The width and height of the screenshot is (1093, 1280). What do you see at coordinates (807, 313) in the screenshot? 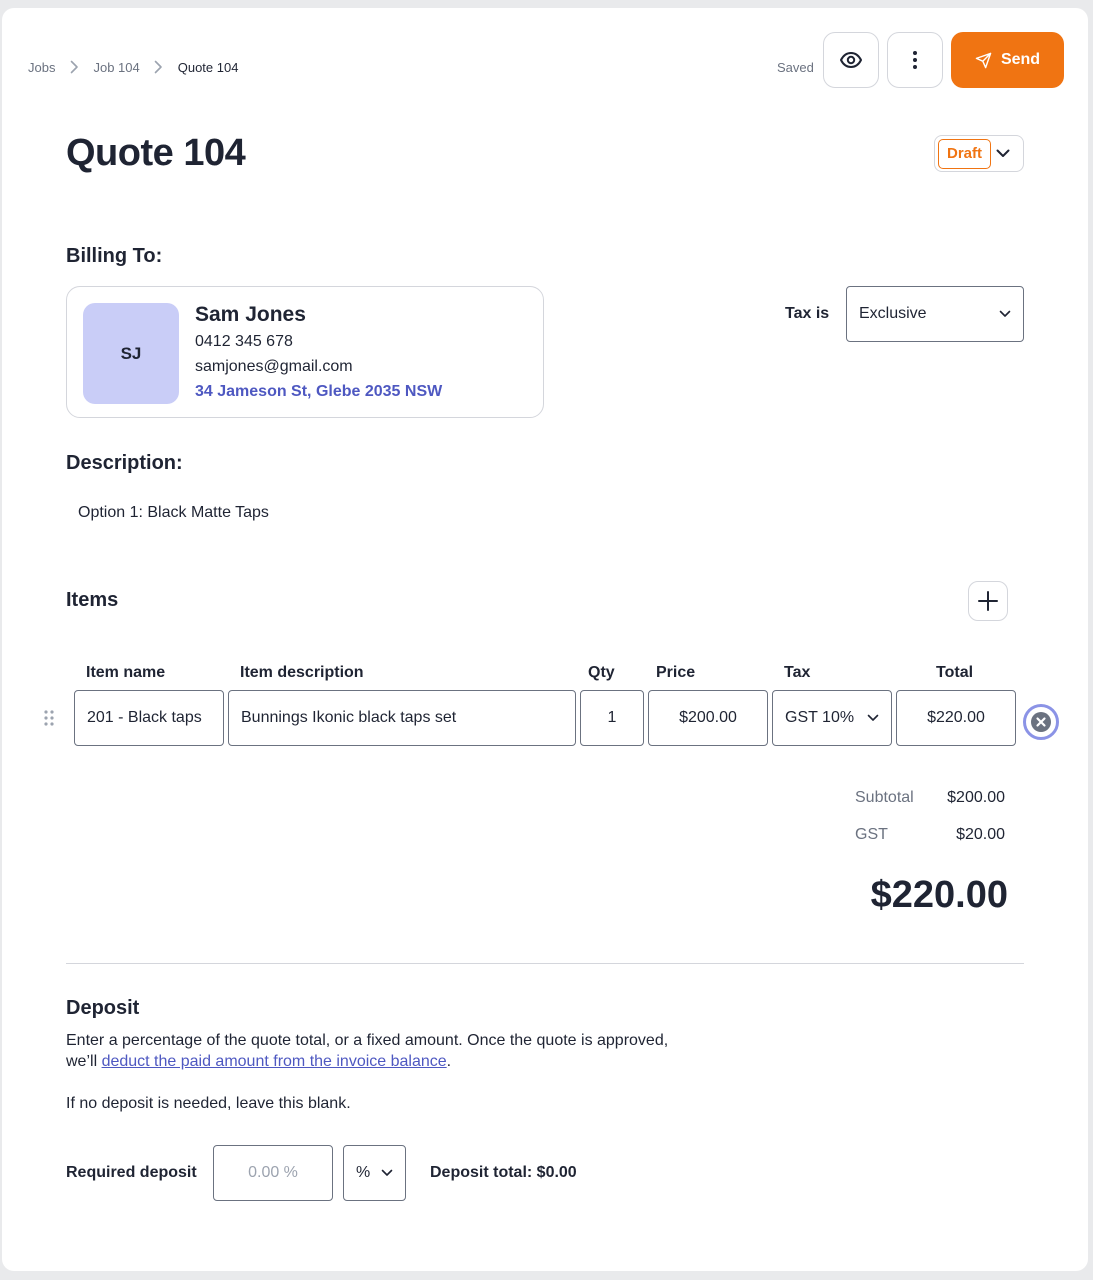
I see `tax-mode-label: Tax is` at bounding box center [807, 313].